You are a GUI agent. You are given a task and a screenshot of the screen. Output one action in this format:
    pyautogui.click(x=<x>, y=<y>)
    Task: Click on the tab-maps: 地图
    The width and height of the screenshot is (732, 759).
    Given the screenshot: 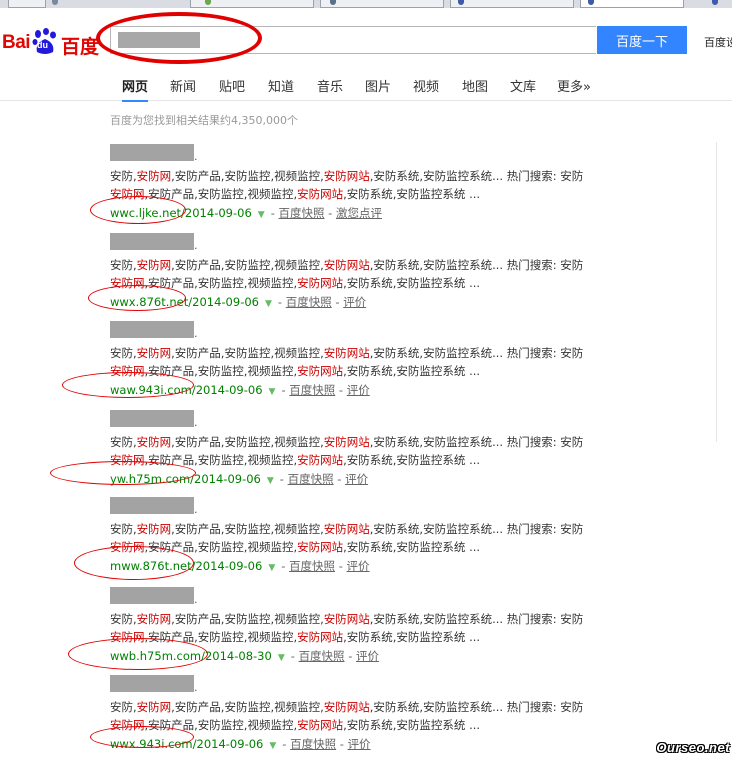 What is the action you would take?
    pyautogui.click(x=475, y=88)
    